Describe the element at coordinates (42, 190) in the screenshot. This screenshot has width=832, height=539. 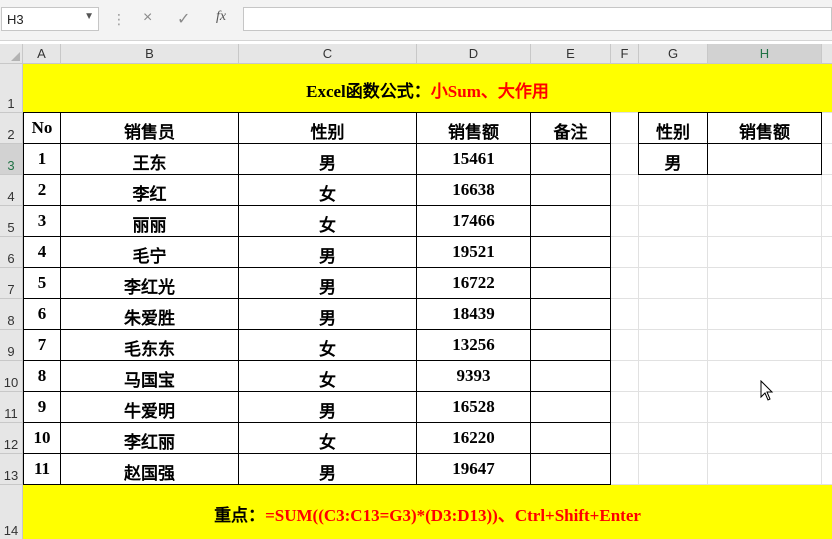
I see `table-cell-no: 2` at that location.